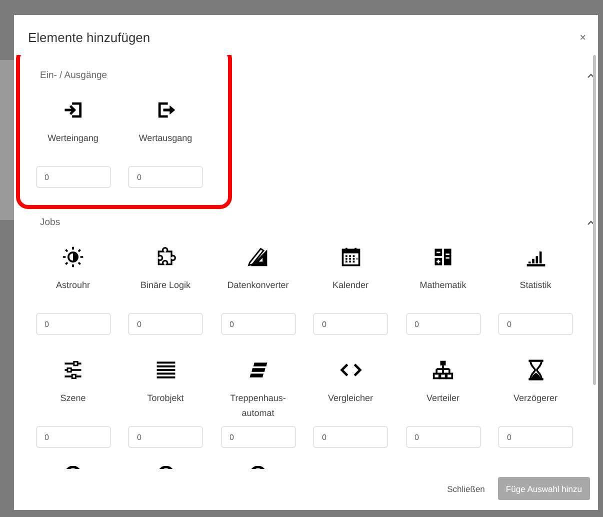  Describe the element at coordinates (443, 257) in the screenshot. I see `calculator-icon` at that location.